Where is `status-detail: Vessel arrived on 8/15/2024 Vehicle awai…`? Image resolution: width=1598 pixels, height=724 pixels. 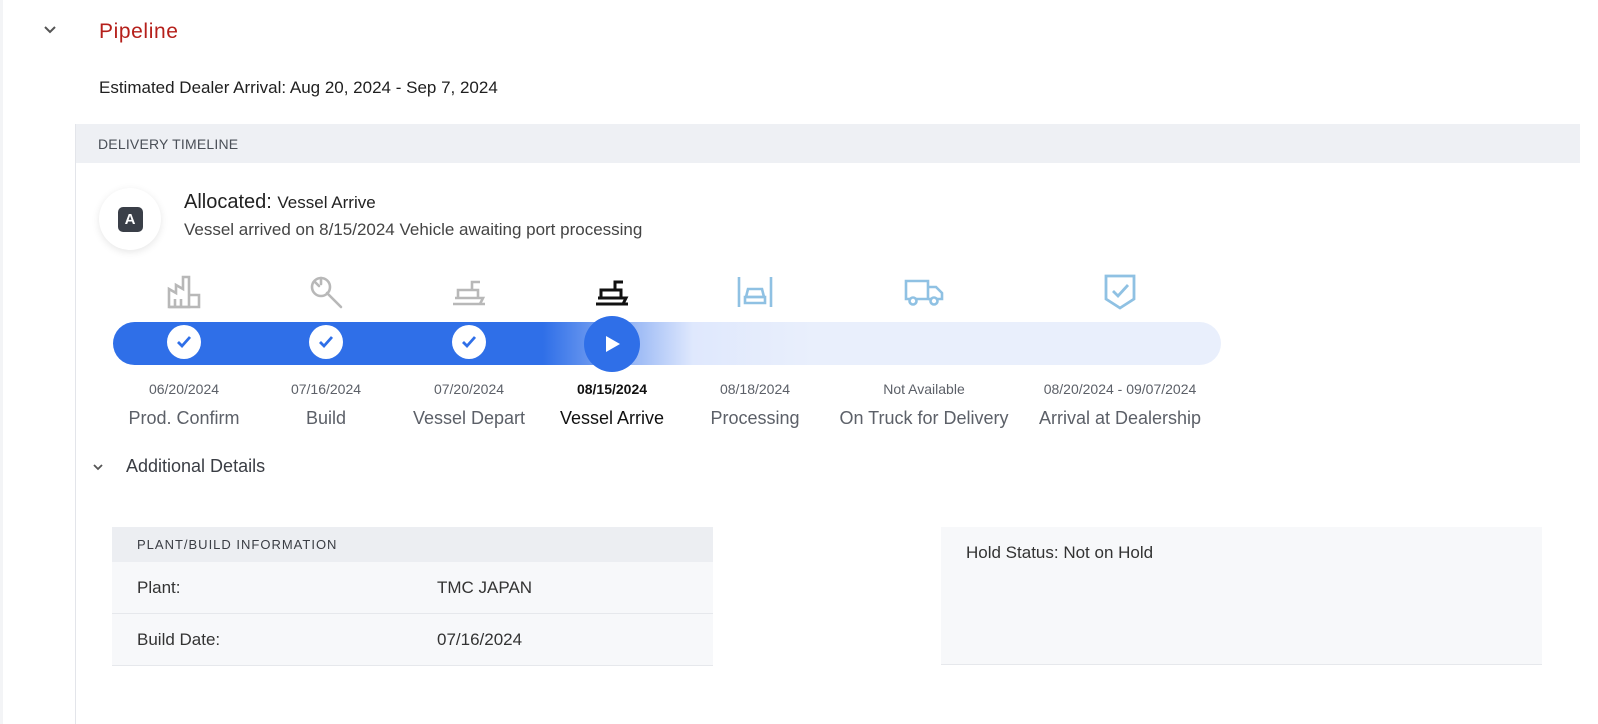 status-detail: Vessel arrived on 8/15/2024 Vehicle awai… is located at coordinates (413, 229).